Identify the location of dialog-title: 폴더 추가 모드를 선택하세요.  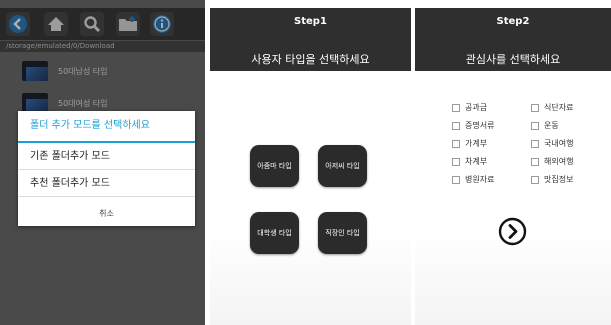
(106, 127).